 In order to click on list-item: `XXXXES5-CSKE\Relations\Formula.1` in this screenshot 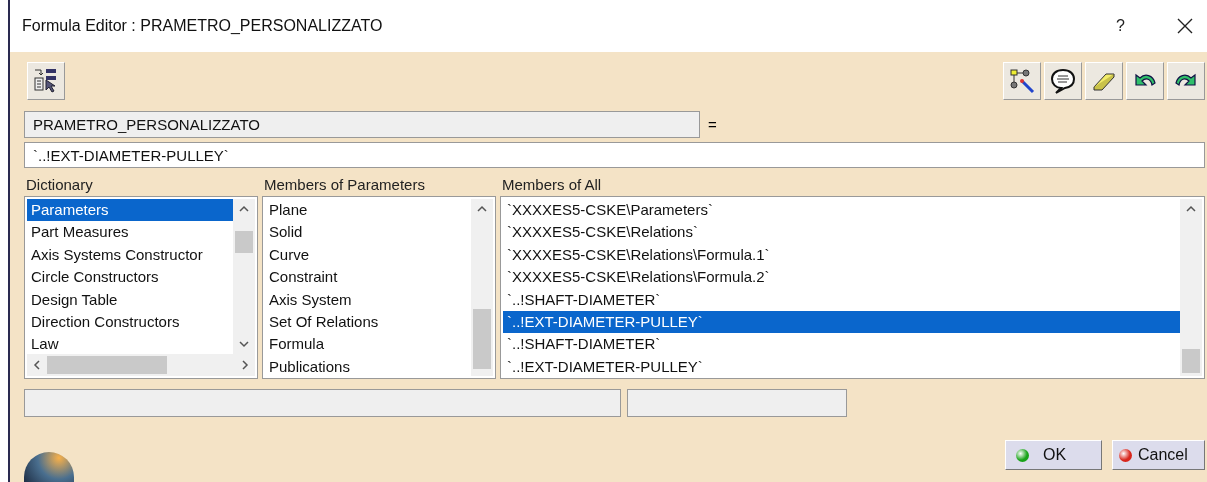, I will do `click(841, 255)`.